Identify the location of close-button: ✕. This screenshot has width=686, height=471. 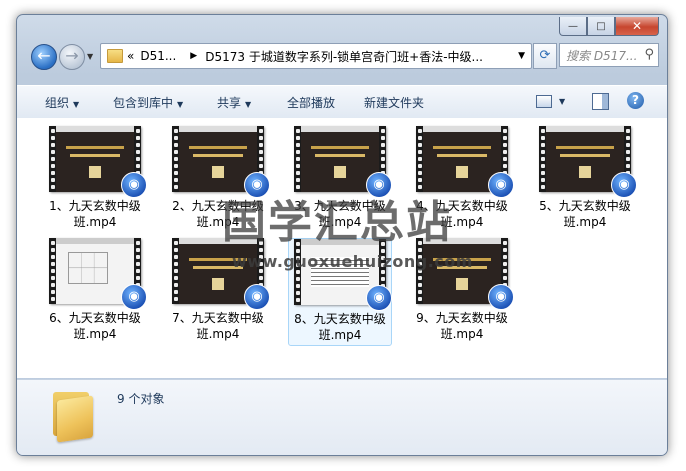
(637, 26).